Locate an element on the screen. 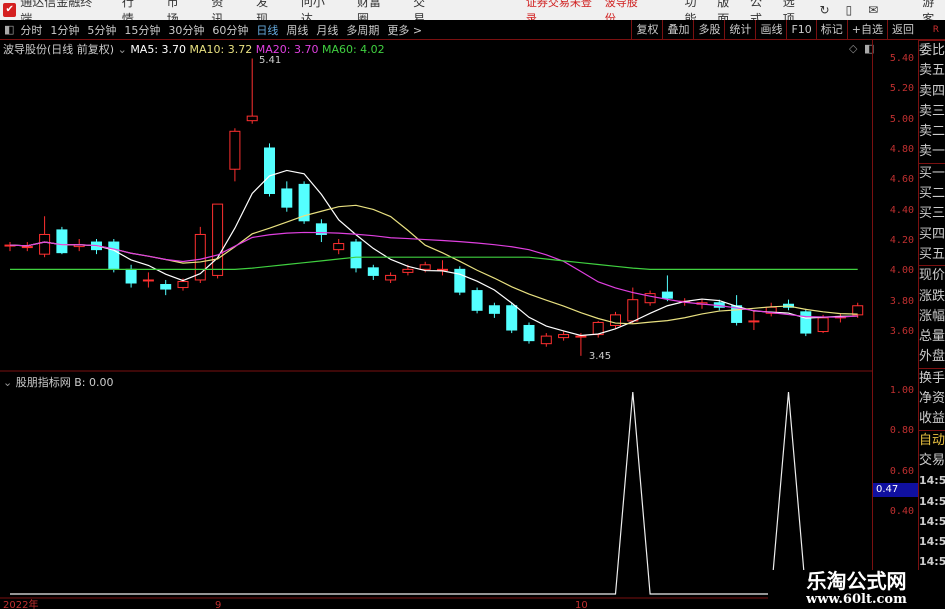  quote-label: 卖四 is located at coordinates (932, 91).